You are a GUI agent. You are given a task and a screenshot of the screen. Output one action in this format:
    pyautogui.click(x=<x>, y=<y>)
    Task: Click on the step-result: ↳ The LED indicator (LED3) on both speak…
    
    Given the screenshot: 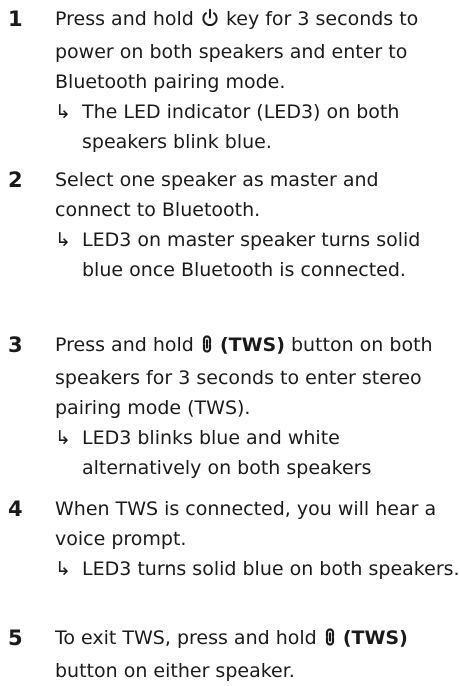 What is the action you would take?
    pyautogui.click(x=257, y=127)
    